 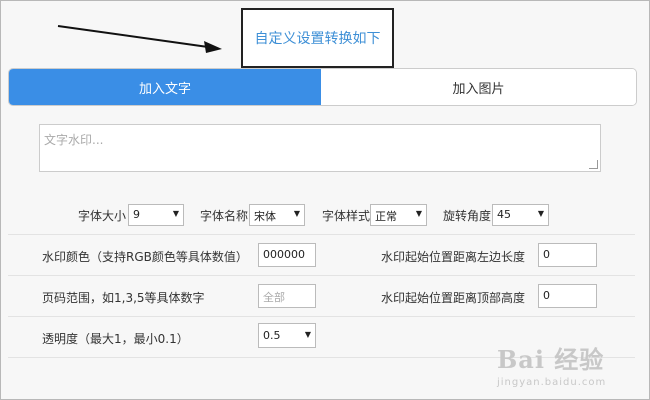 I want to click on rotation-label: 旋转角度, so click(x=467, y=216).